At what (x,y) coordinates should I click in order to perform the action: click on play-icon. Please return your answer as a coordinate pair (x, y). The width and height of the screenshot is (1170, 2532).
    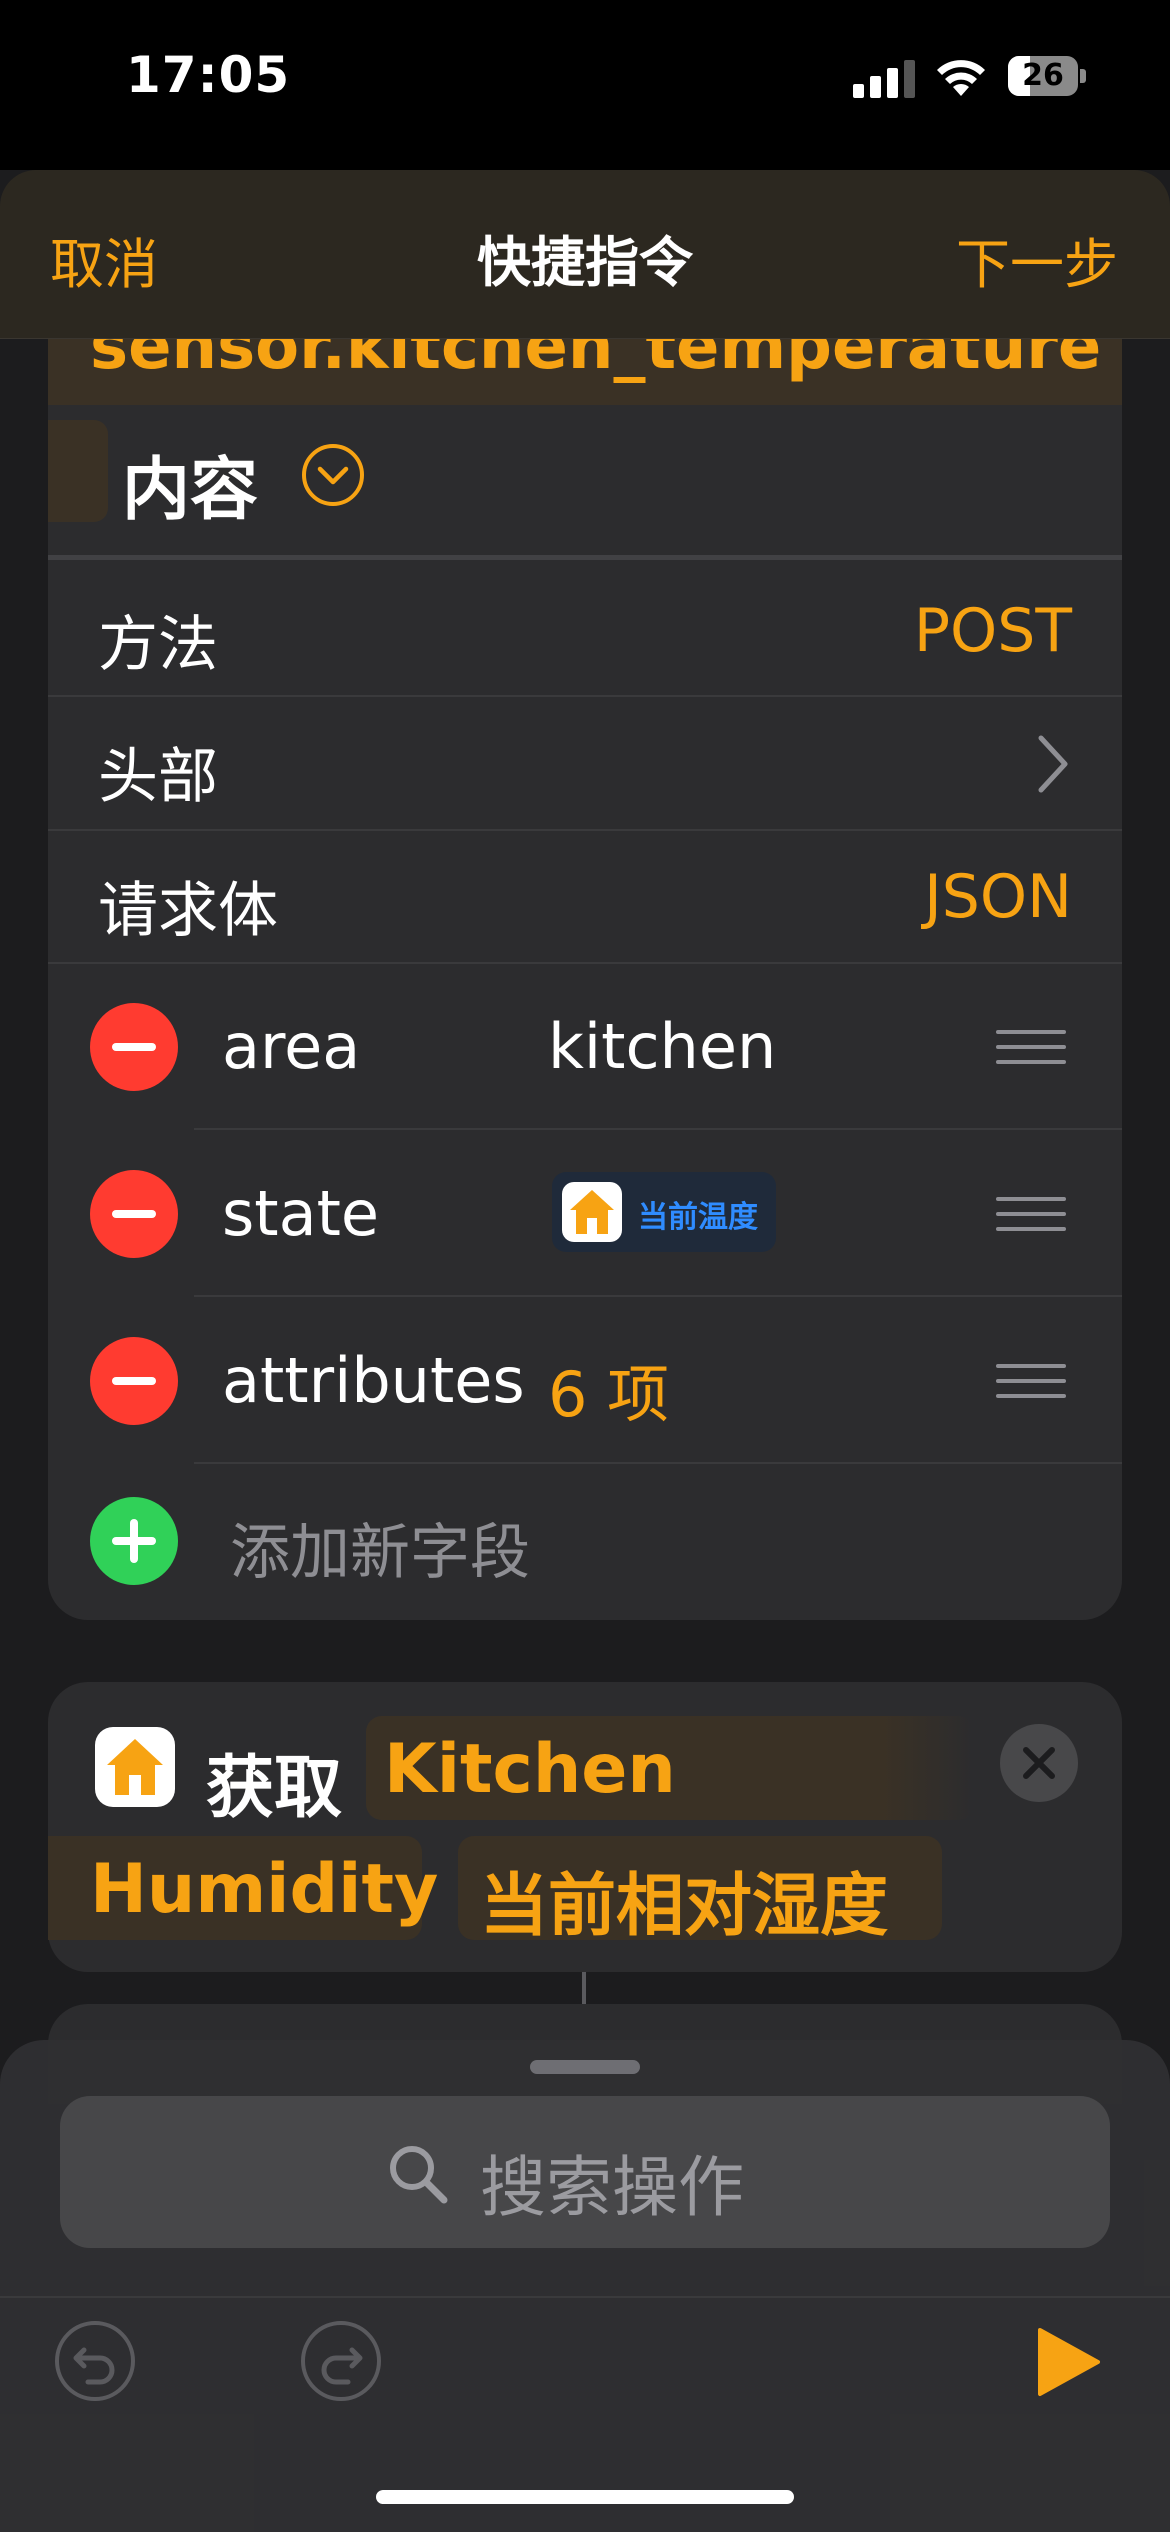
    Looking at the image, I should click on (1069, 2362).